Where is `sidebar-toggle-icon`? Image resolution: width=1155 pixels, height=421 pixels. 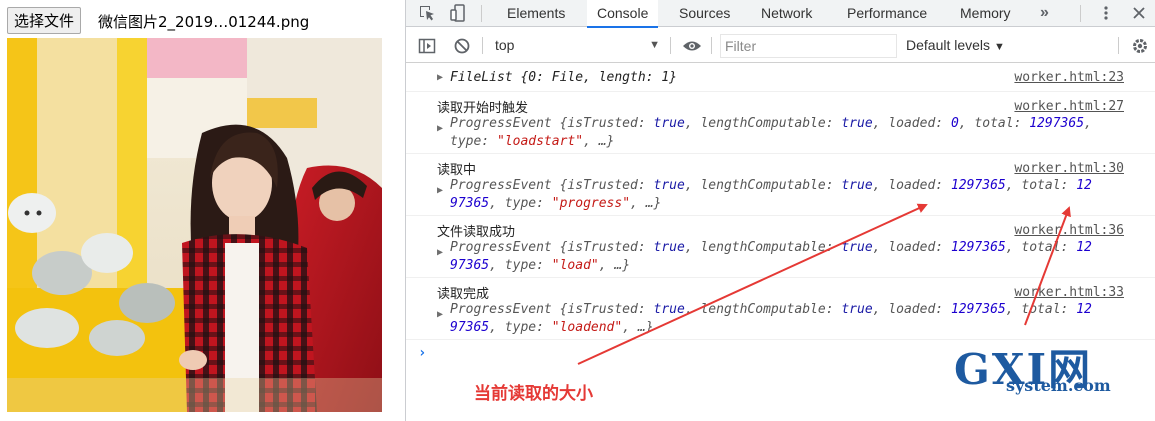 sidebar-toggle-icon is located at coordinates (427, 46).